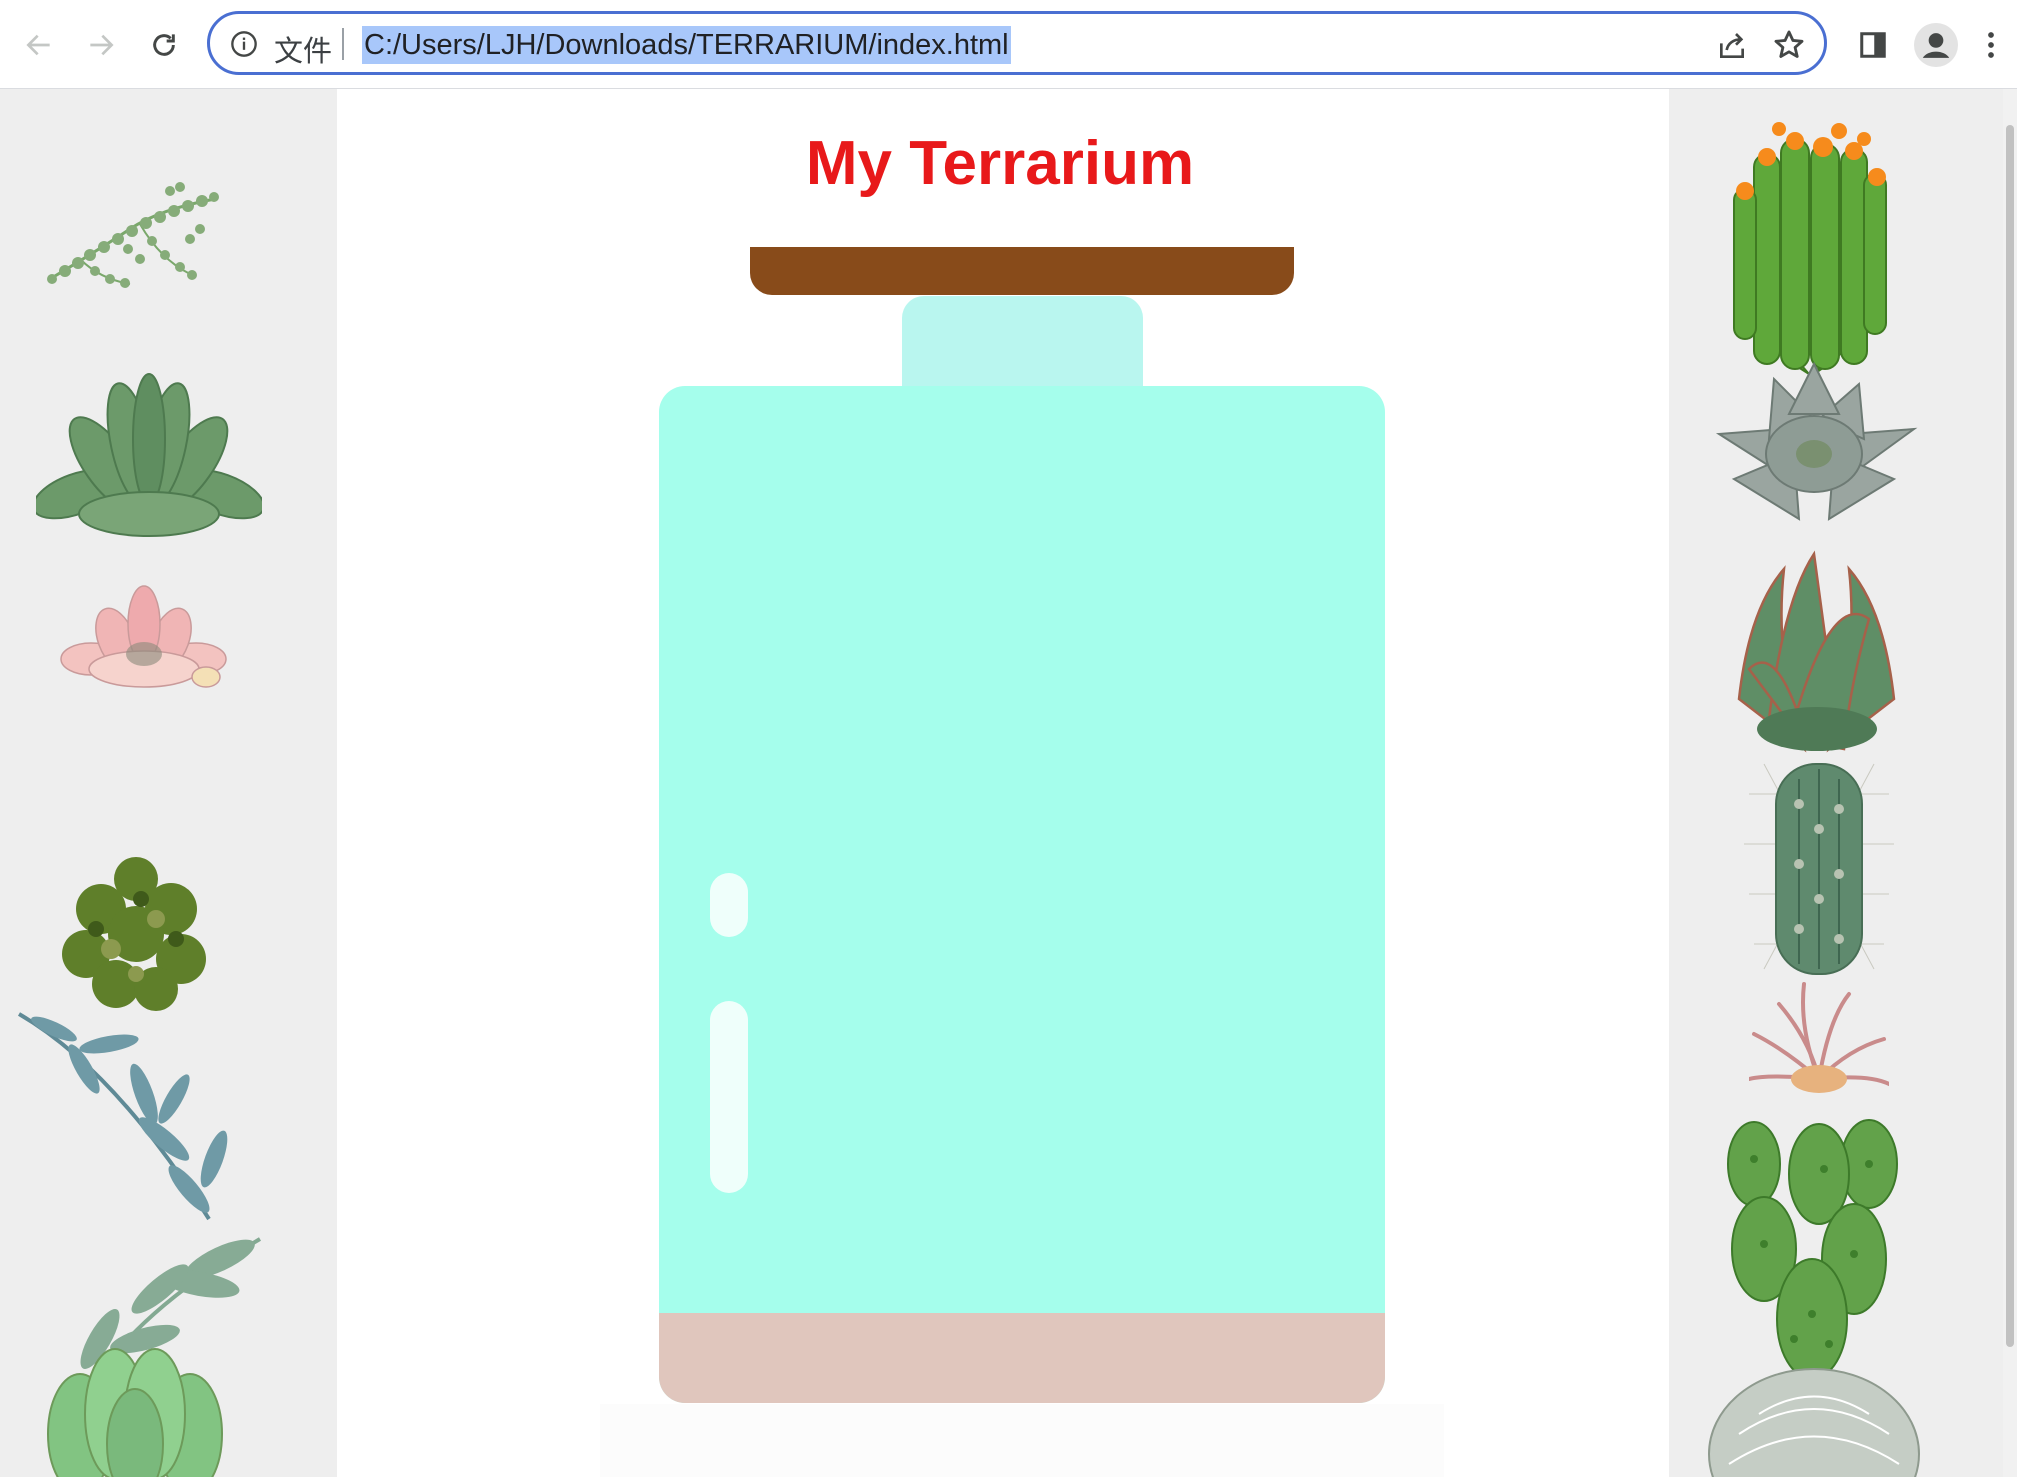 The height and width of the screenshot is (1477, 2017). Describe the element at coordinates (2010, 736) in the screenshot. I see `page-scrollbar-thumb` at that location.